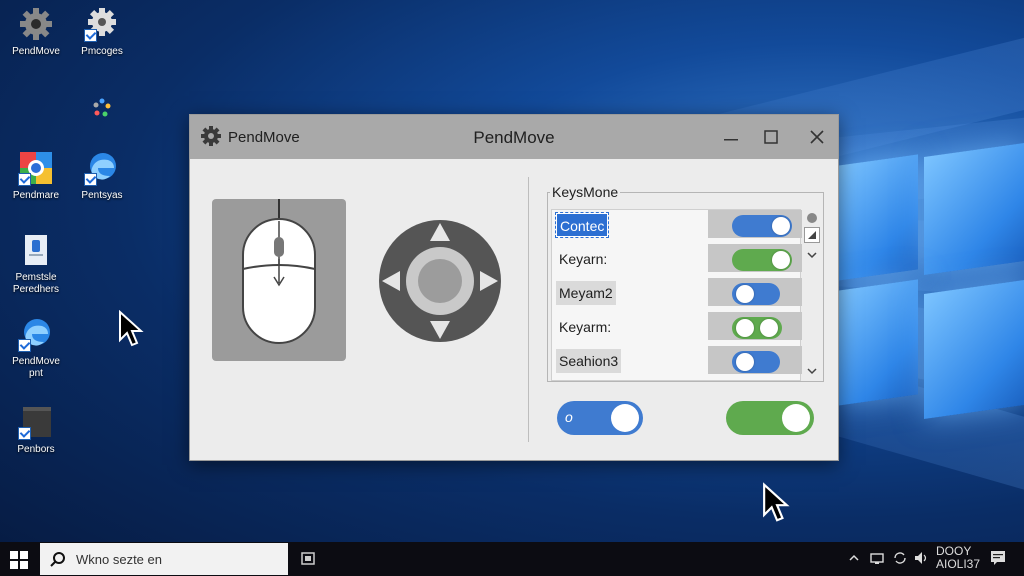 The width and height of the screenshot is (1024, 576). Describe the element at coordinates (36, 250) in the screenshot. I see `document-icon` at that location.